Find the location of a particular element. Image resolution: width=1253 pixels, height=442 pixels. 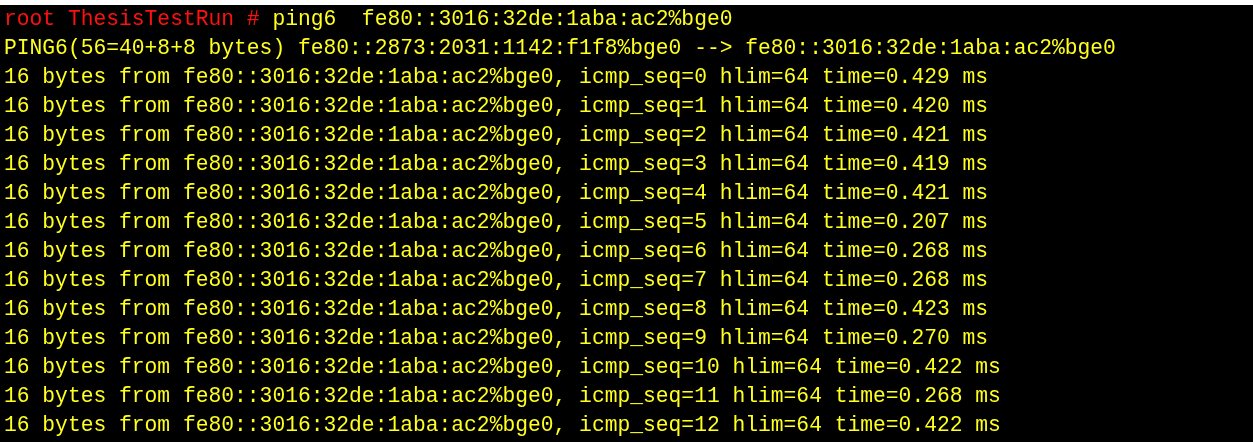

output-line: 16 bytes from fe80::3016:32de:1aba:ac2%bge0, icmp_seq=4 hlim=64 time=0.421 ms is located at coordinates (496, 193).